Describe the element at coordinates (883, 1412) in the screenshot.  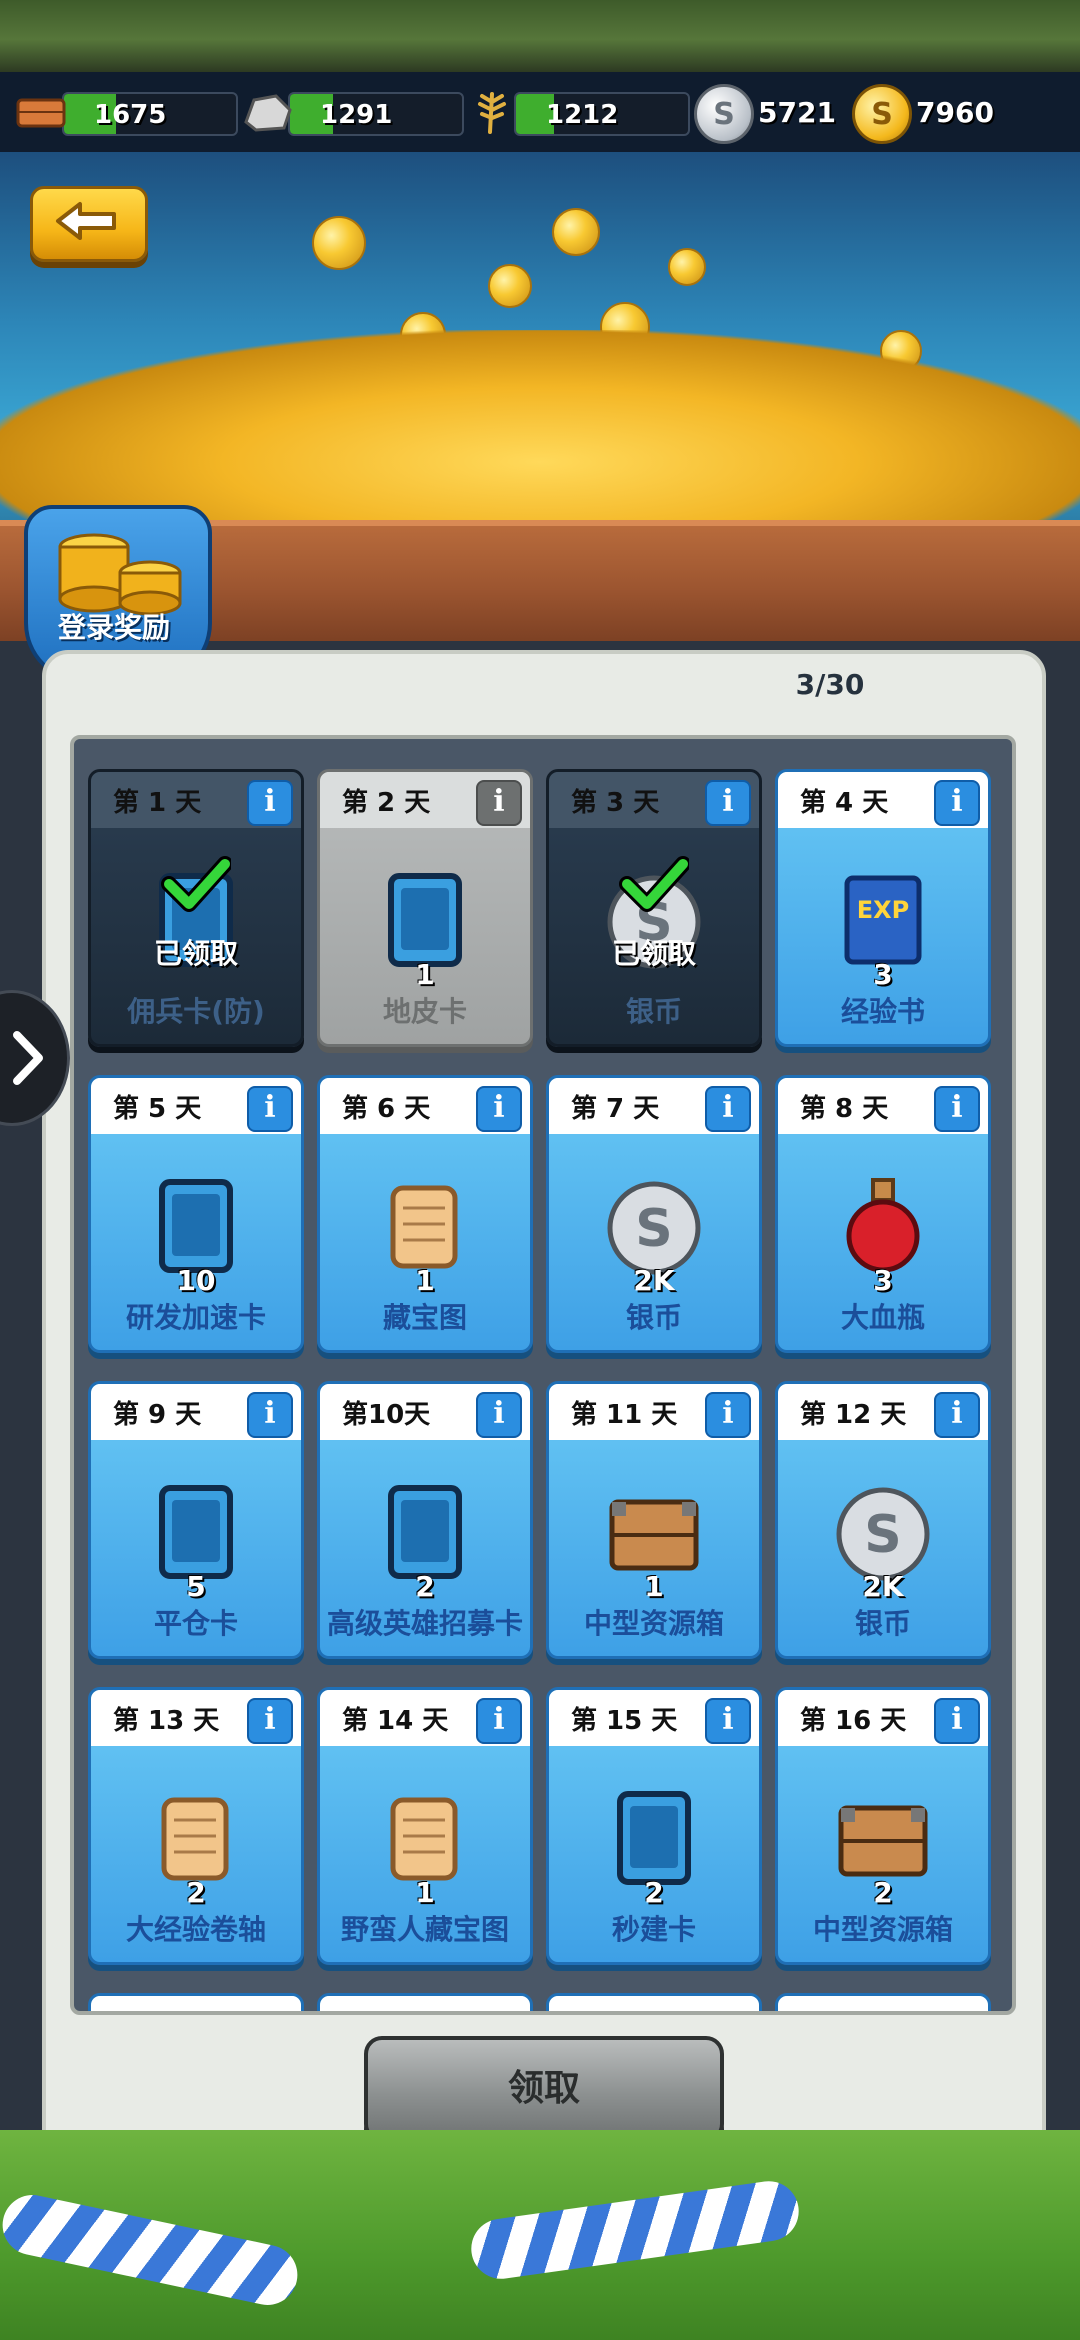
I see `card-header: 第 12 天 i` at that location.